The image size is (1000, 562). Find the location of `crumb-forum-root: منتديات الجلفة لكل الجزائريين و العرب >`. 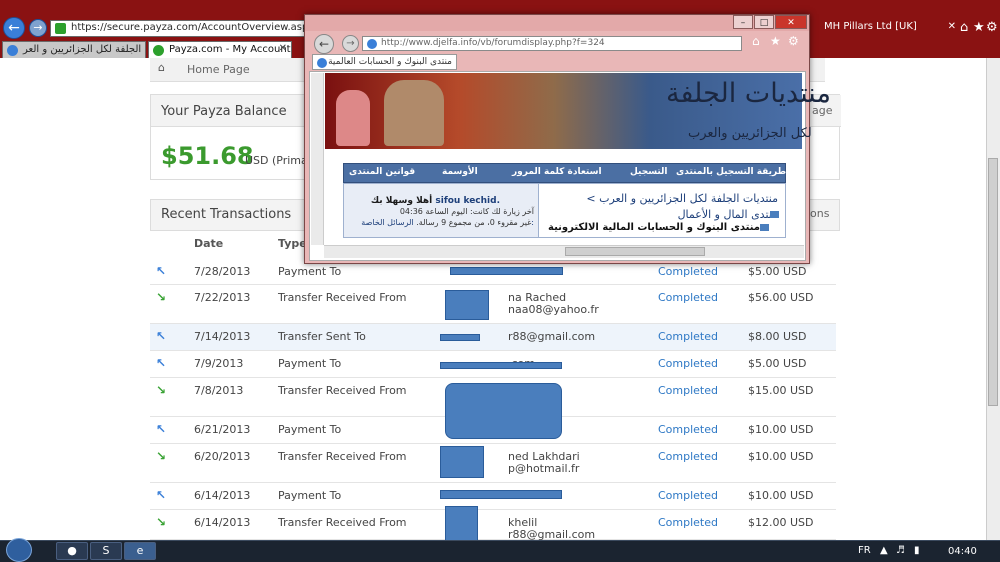

crumb-forum-root: منتديات الجلفة لكل الجزائريين و العرب > is located at coordinates (682, 198).